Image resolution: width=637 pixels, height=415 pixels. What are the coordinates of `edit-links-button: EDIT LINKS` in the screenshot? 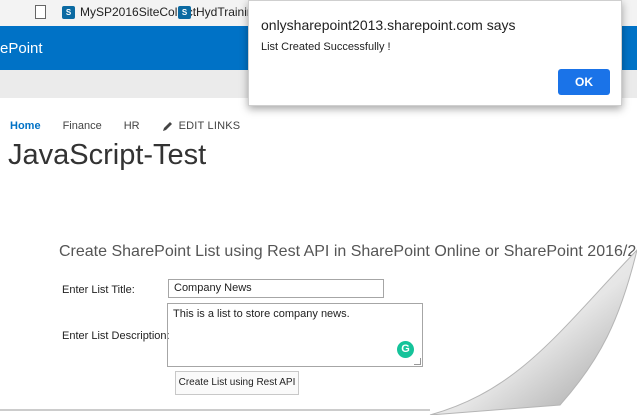 It's located at (212, 126).